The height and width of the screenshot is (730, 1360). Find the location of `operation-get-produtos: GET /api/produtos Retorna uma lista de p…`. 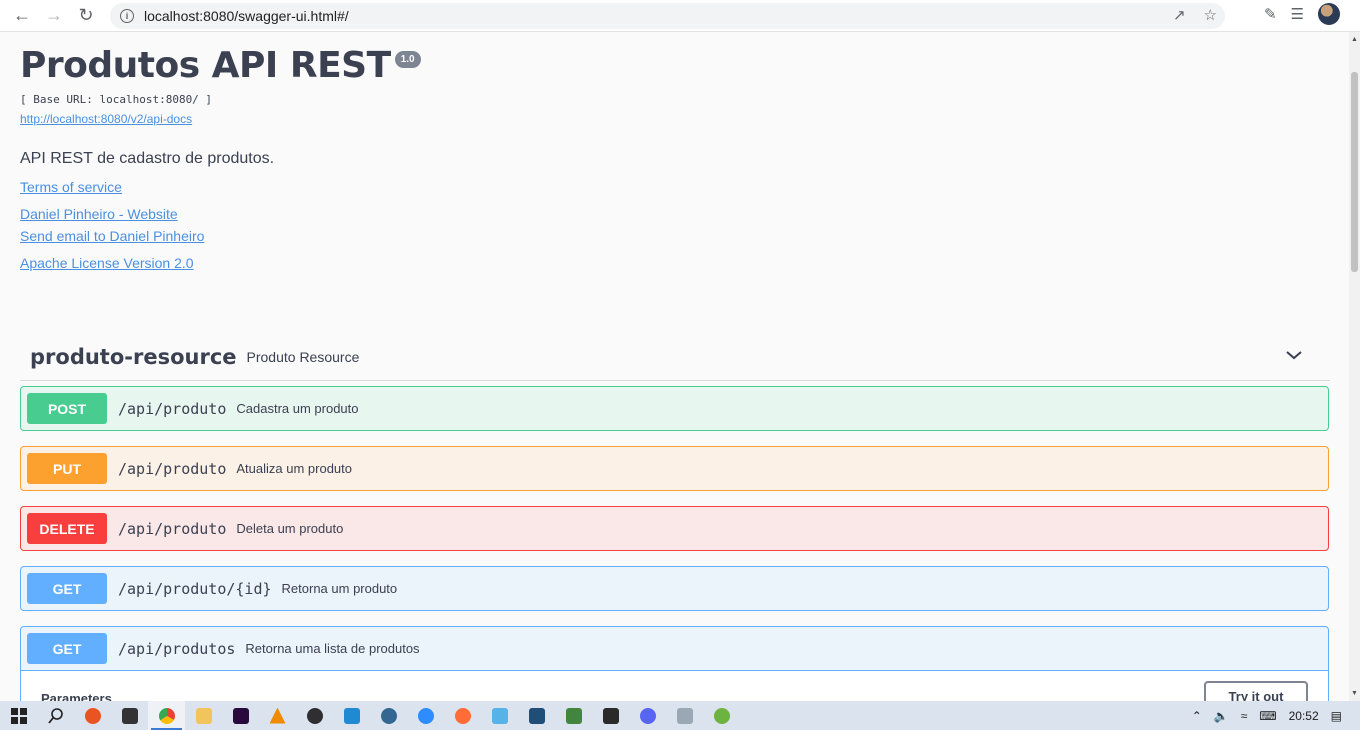

operation-get-produtos: GET /api/produtos Retorna uma lista de p… is located at coordinates (674, 663).